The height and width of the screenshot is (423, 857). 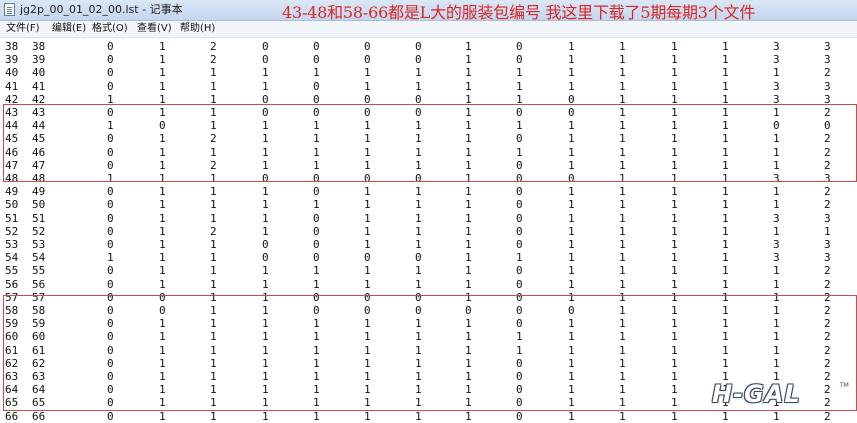 What do you see at coordinates (23, 29) in the screenshot?
I see `menu-file: 文件(F)` at bounding box center [23, 29].